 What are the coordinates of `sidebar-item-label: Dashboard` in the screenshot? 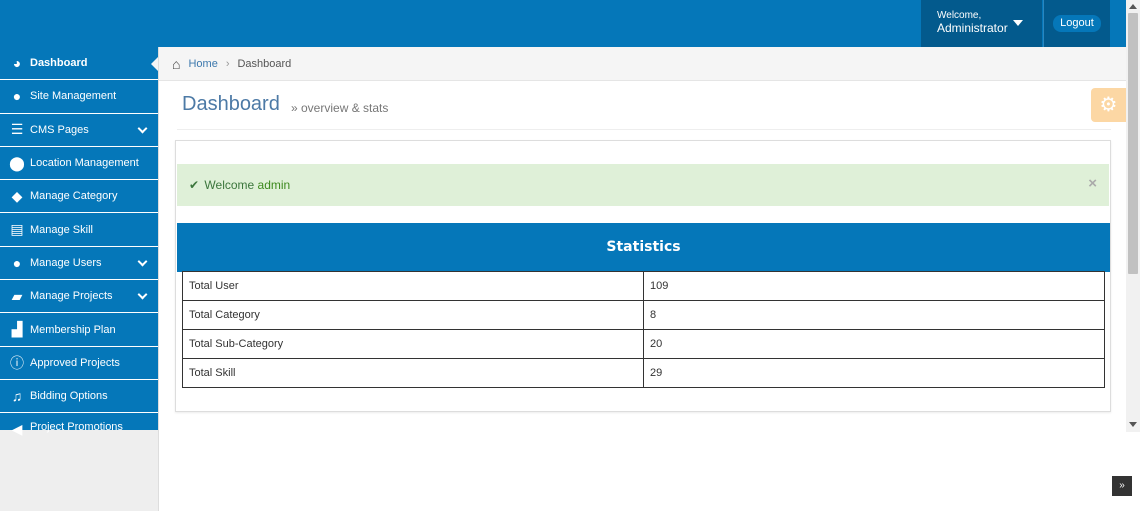 It's located at (59, 63).